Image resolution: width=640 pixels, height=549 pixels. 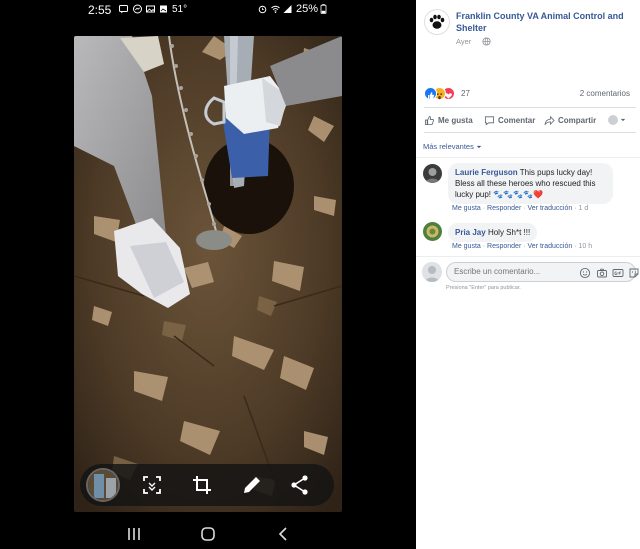 I want to click on share-arrow-icon, so click(x=549, y=120).